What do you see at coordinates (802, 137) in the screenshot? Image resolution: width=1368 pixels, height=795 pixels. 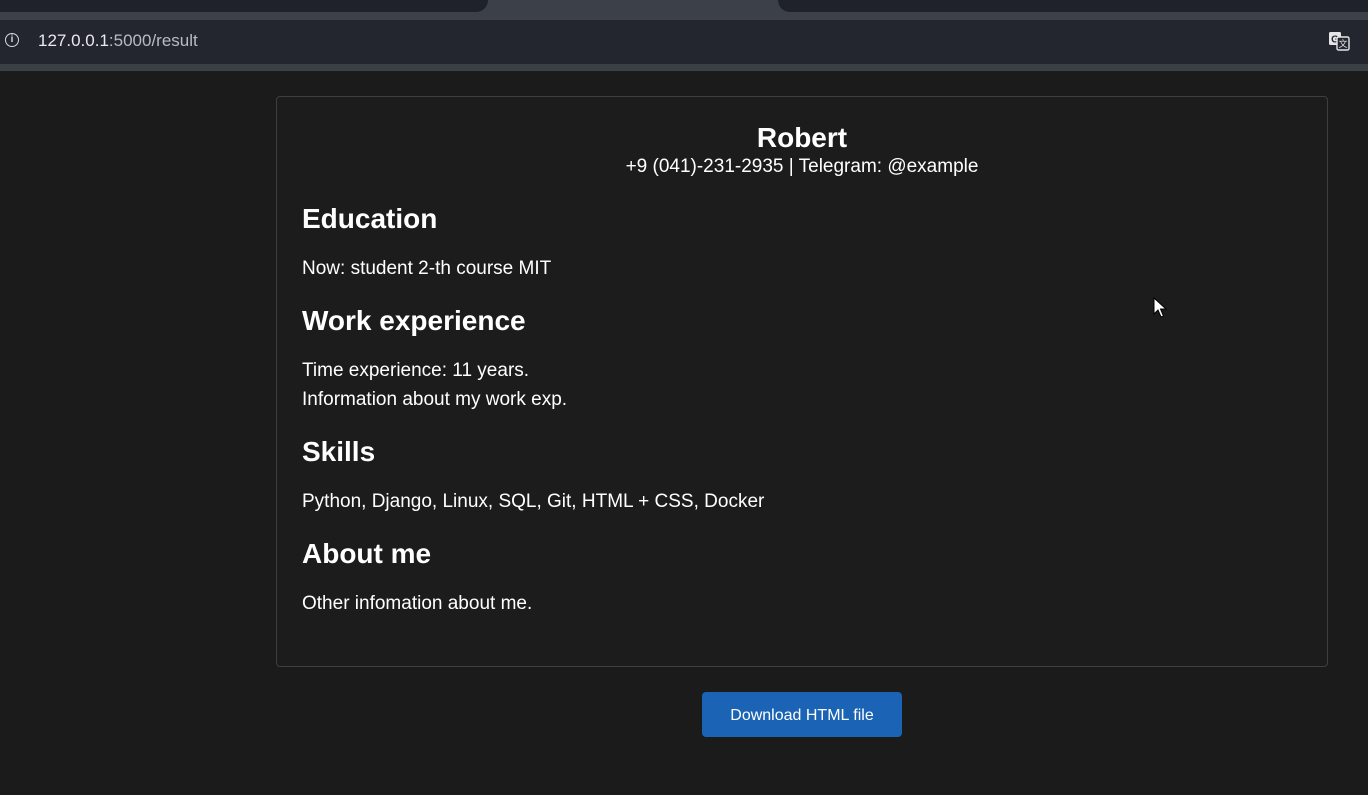 I see `resume-name: Robert` at bounding box center [802, 137].